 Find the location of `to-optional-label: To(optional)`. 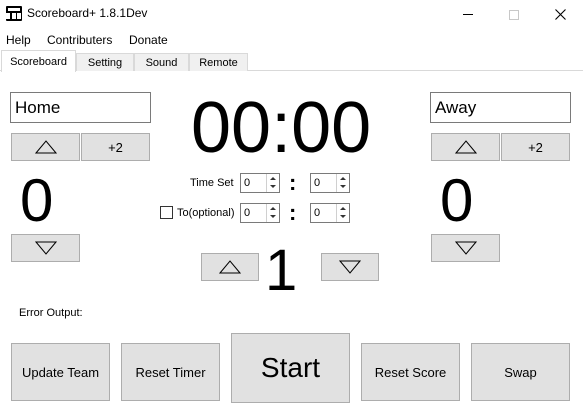

to-optional-label: To(optional) is located at coordinates (206, 213).